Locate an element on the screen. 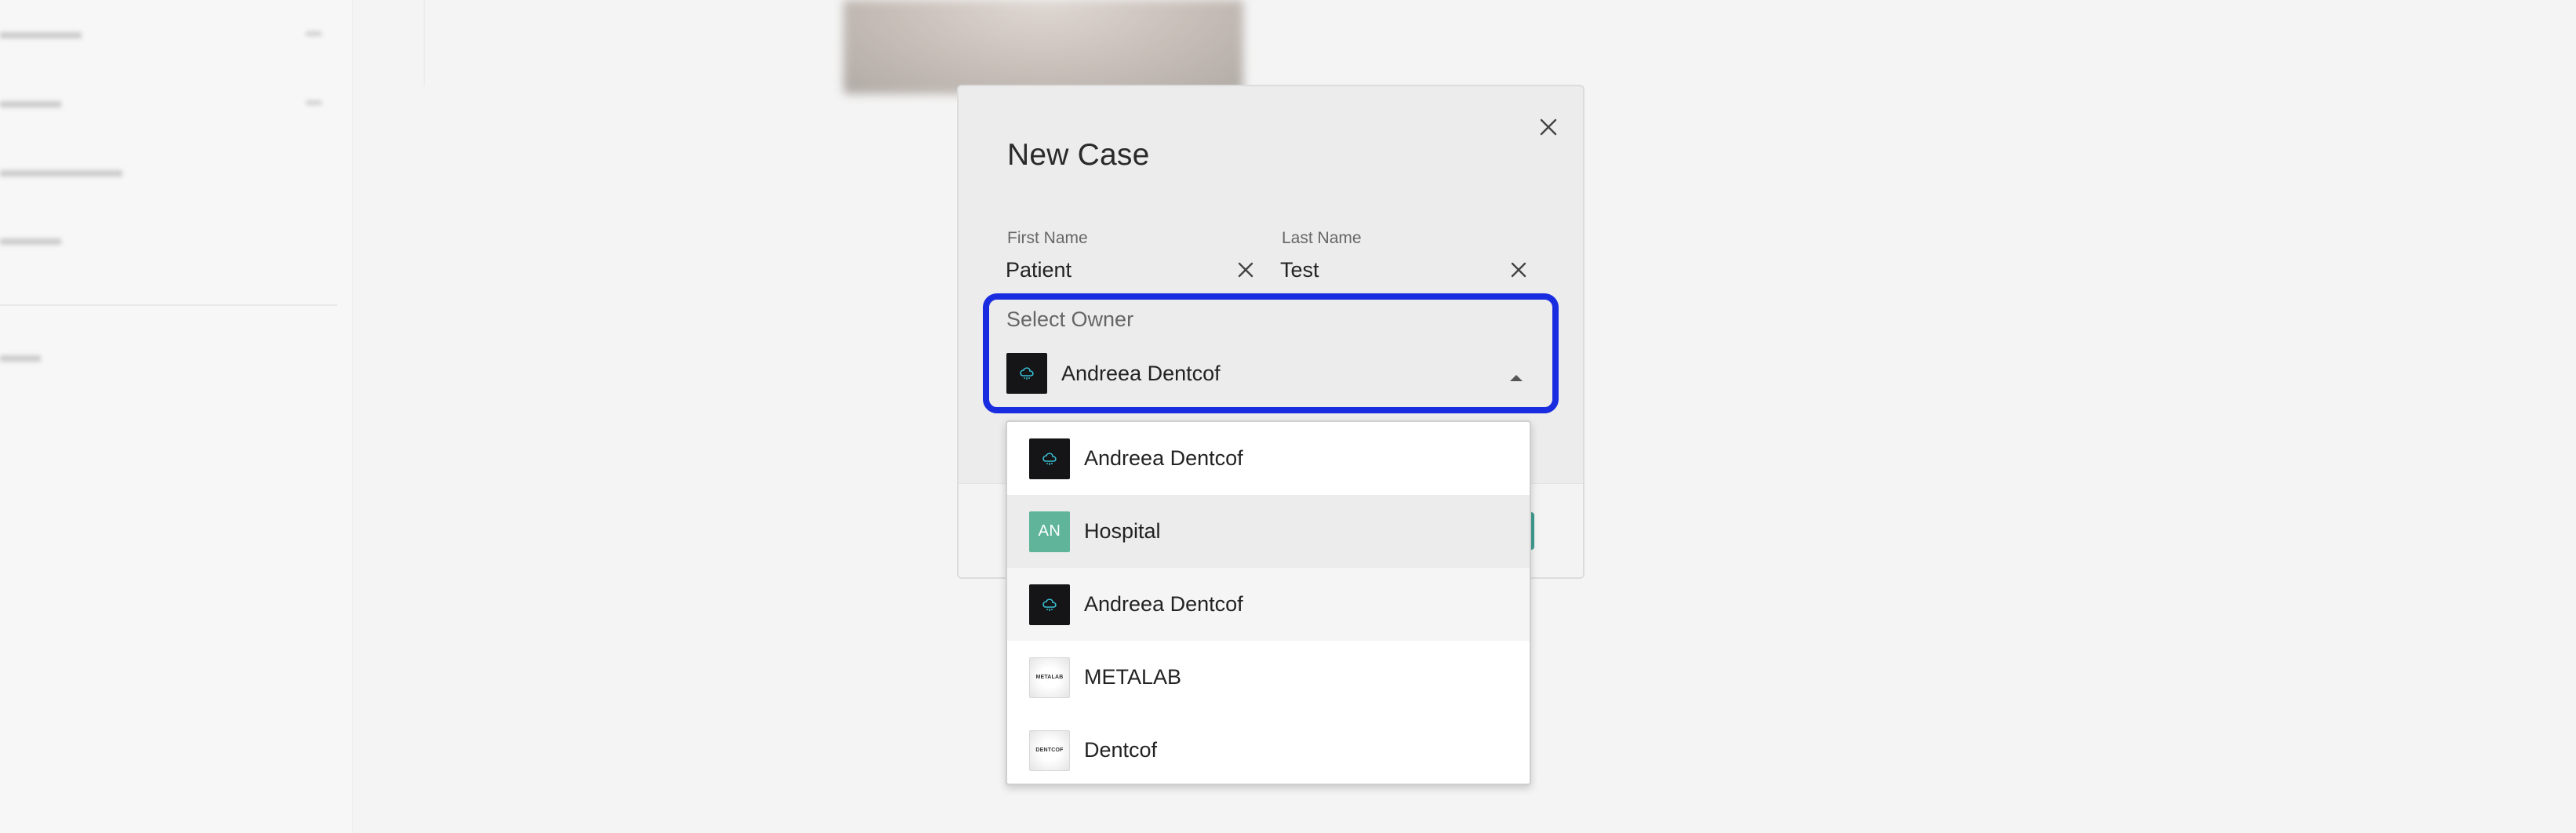 The height and width of the screenshot is (833, 2576). owner-option-andreea-dentcof-selected: Andreea Dentcof is located at coordinates (1268, 604).